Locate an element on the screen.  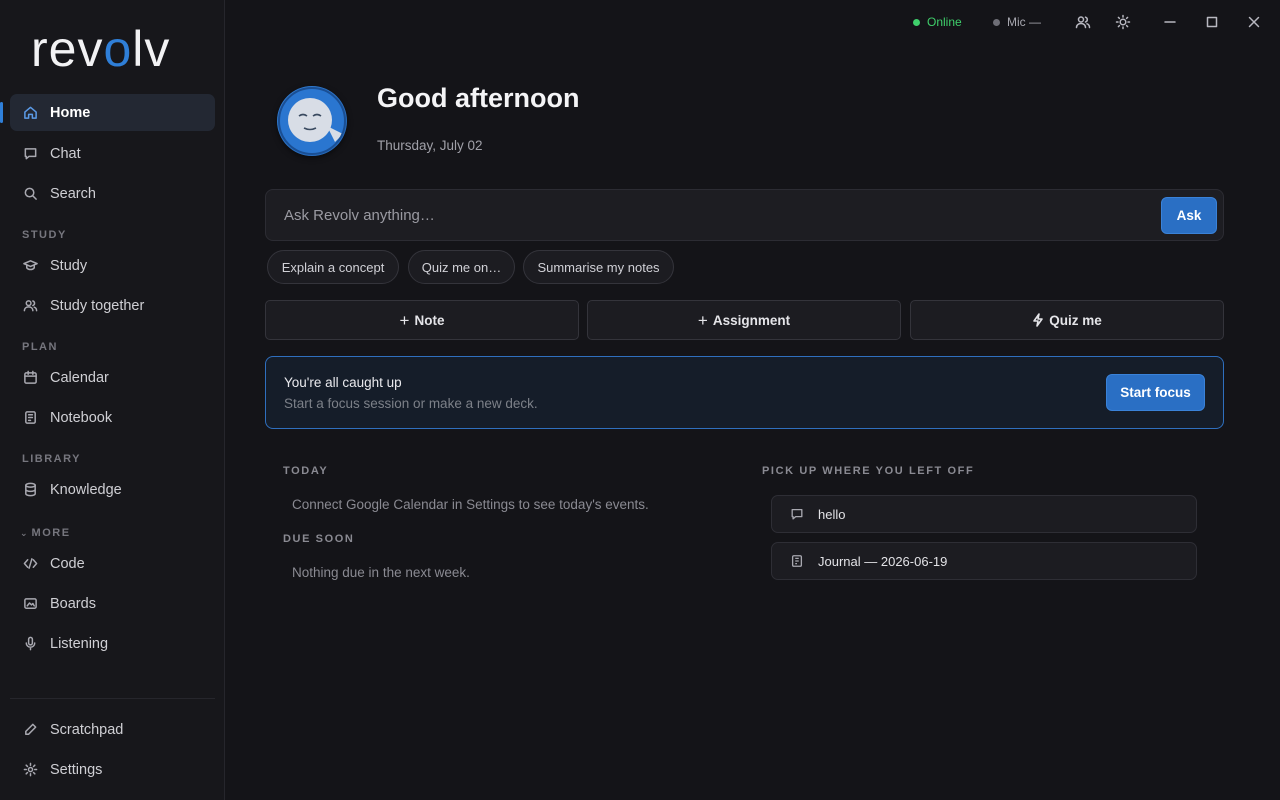
section-label-more: MORE is located at coordinates (51, 533).